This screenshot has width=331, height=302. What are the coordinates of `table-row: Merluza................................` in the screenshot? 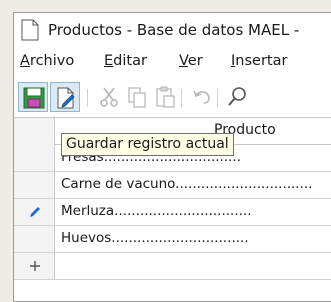 It's located at (172, 212).